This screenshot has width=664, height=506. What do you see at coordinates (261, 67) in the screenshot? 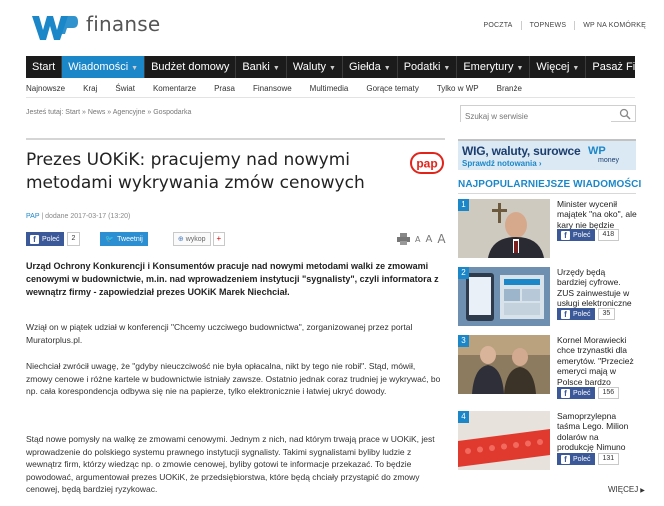
I see `nav-item-banki: Banki ▼` at bounding box center [261, 67].